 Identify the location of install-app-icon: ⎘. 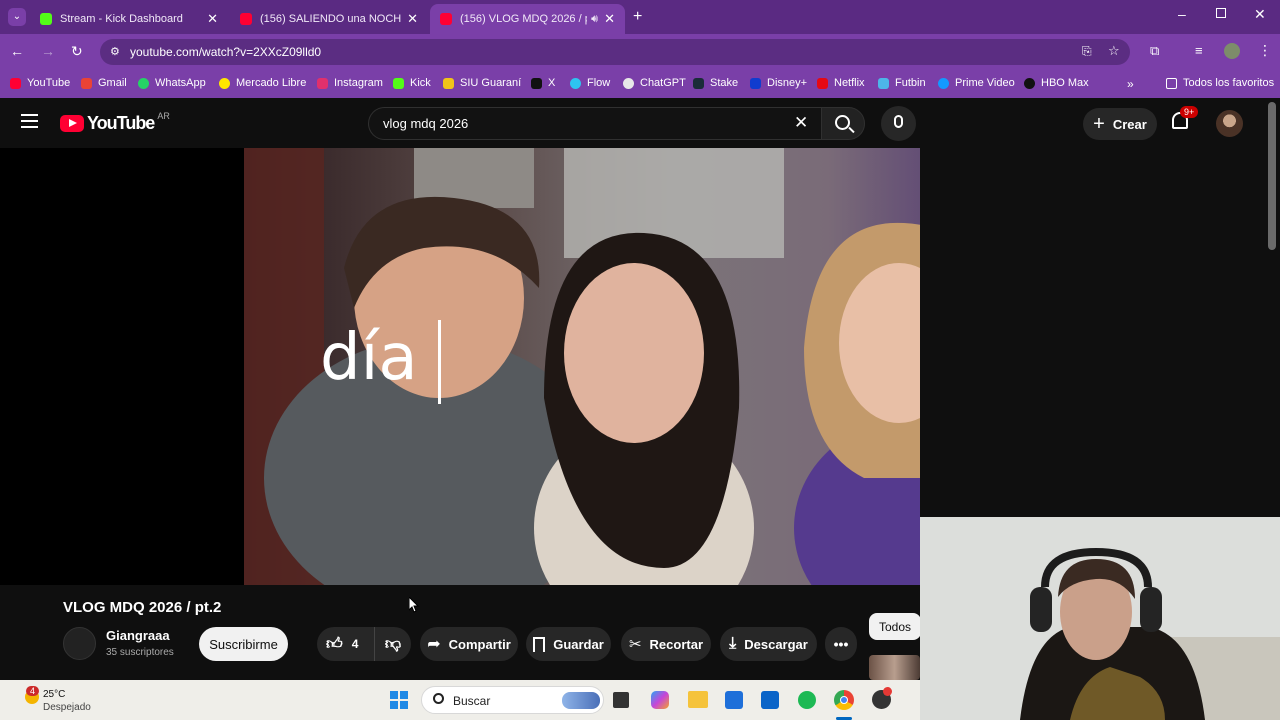
(1087, 51).